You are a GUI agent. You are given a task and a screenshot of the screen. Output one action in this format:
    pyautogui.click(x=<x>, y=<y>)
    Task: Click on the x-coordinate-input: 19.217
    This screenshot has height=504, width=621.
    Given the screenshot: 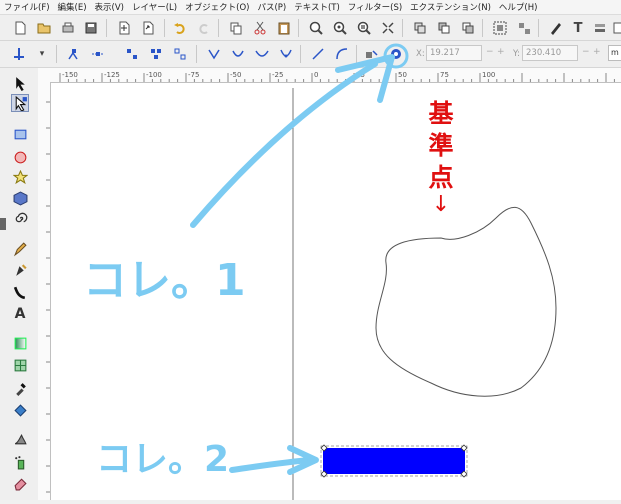 What is the action you would take?
    pyautogui.click(x=454, y=53)
    